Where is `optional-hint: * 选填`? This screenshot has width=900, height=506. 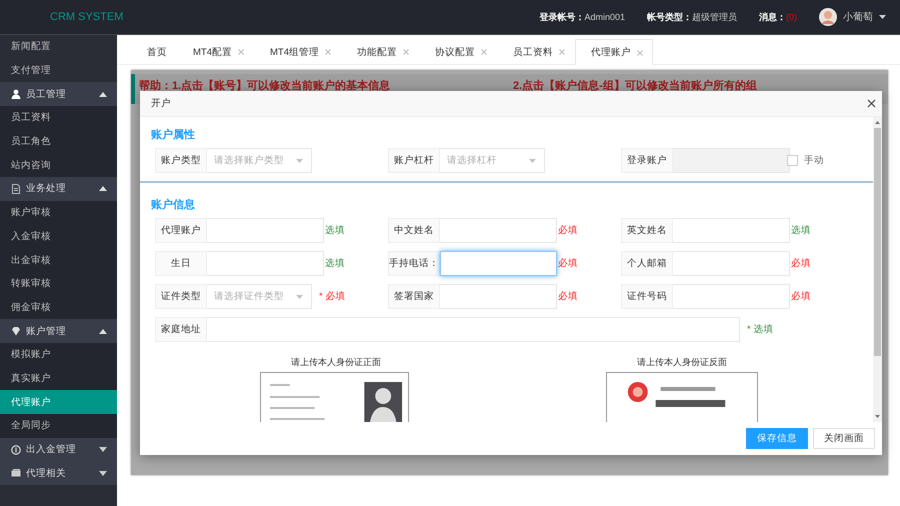 optional-hint: * 选填 is located at coordinates (760, 329).